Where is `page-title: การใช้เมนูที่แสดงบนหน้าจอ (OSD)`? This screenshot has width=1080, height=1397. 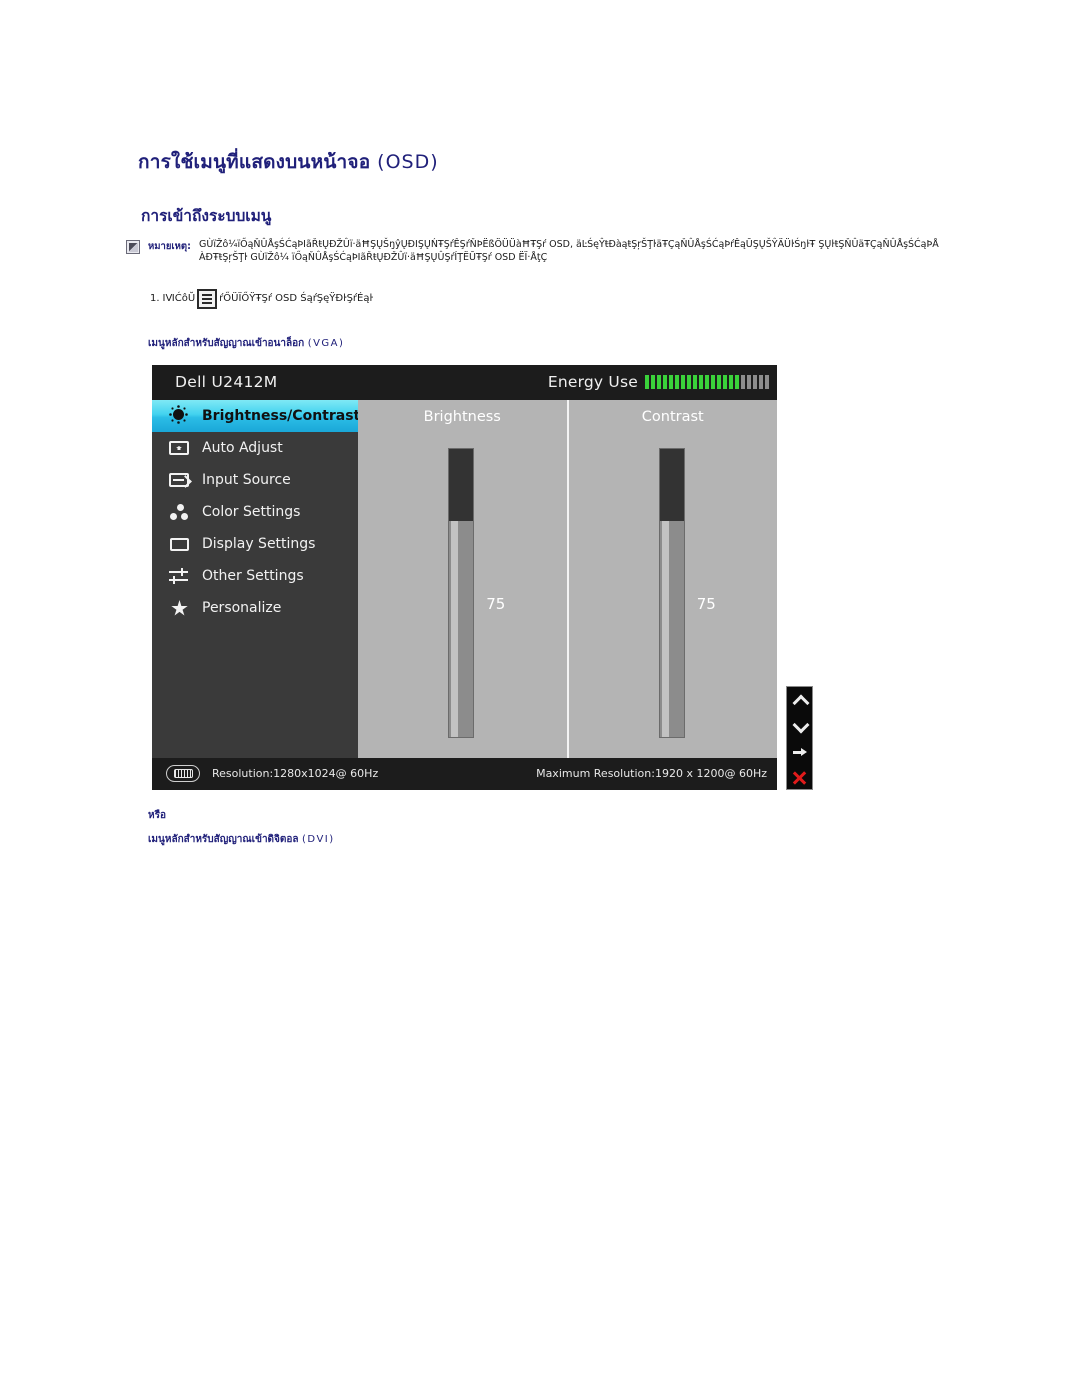 page-title: การใช้เมนูที่แสดงบนหน้าจอ (OSD) is located at coordinates (288, 162).